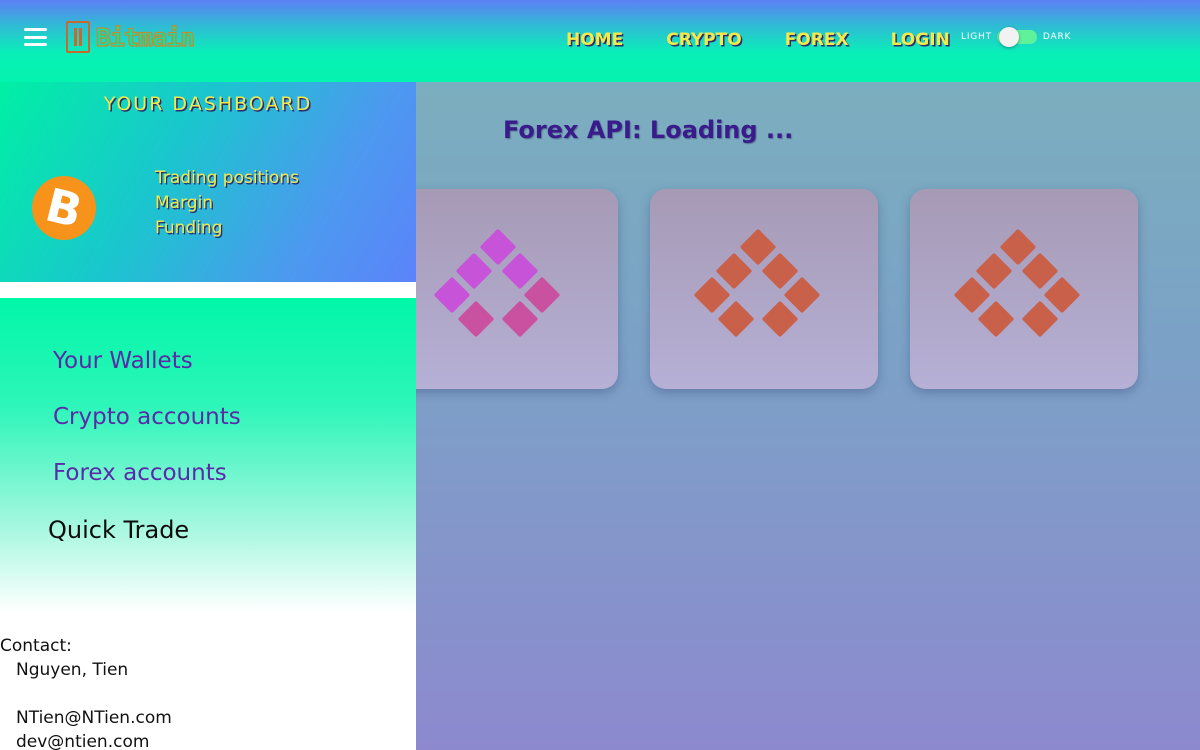 Image resolution: width=1200 pixels, height=750 pixels. What do you see at coordinates (227, 228) in the screenshot?
I see `funding-link: Funding` at bounding box center [227, 228].